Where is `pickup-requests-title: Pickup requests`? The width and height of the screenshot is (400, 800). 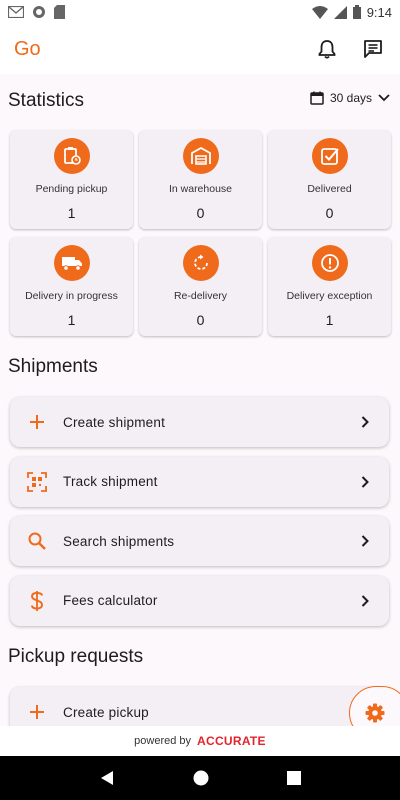 pickup-requests-title: Pickup requests is located at coordinates (76, 656).